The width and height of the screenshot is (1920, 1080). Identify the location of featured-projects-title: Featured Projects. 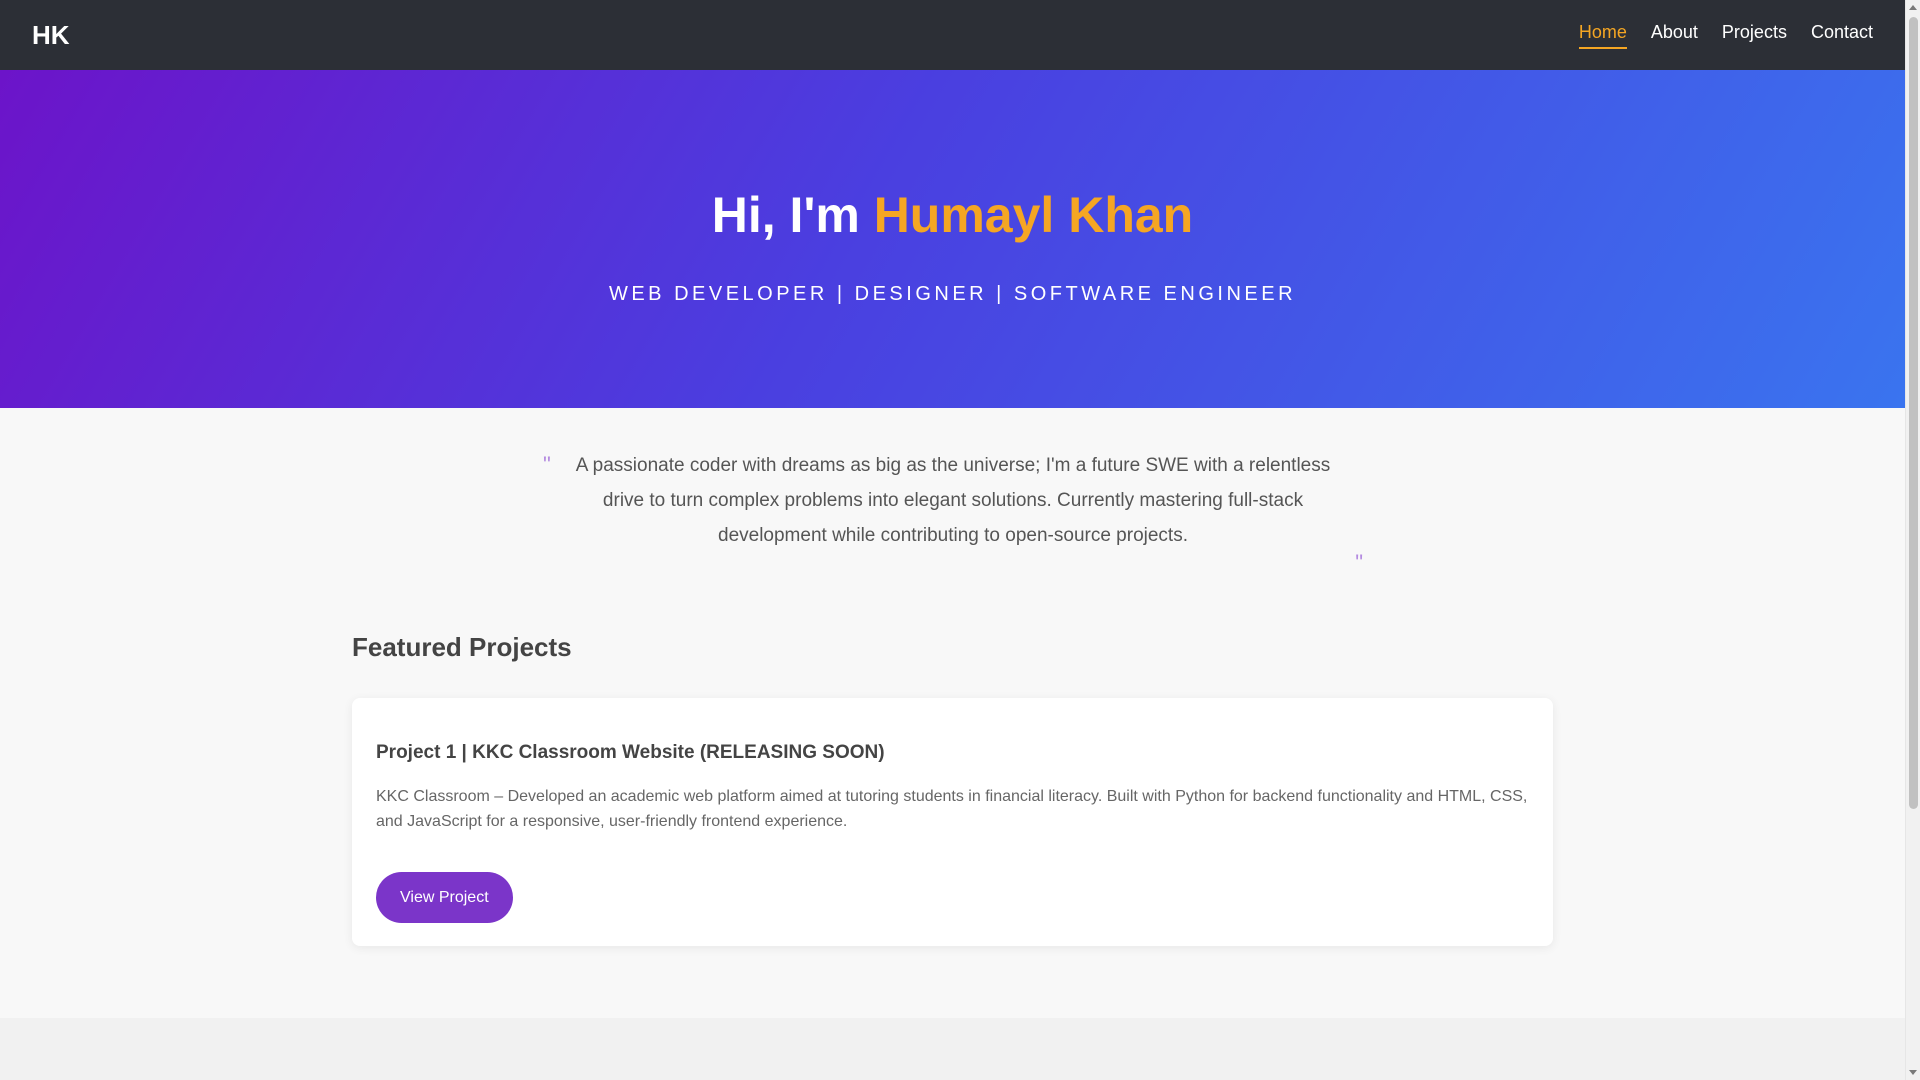
(462, 647).